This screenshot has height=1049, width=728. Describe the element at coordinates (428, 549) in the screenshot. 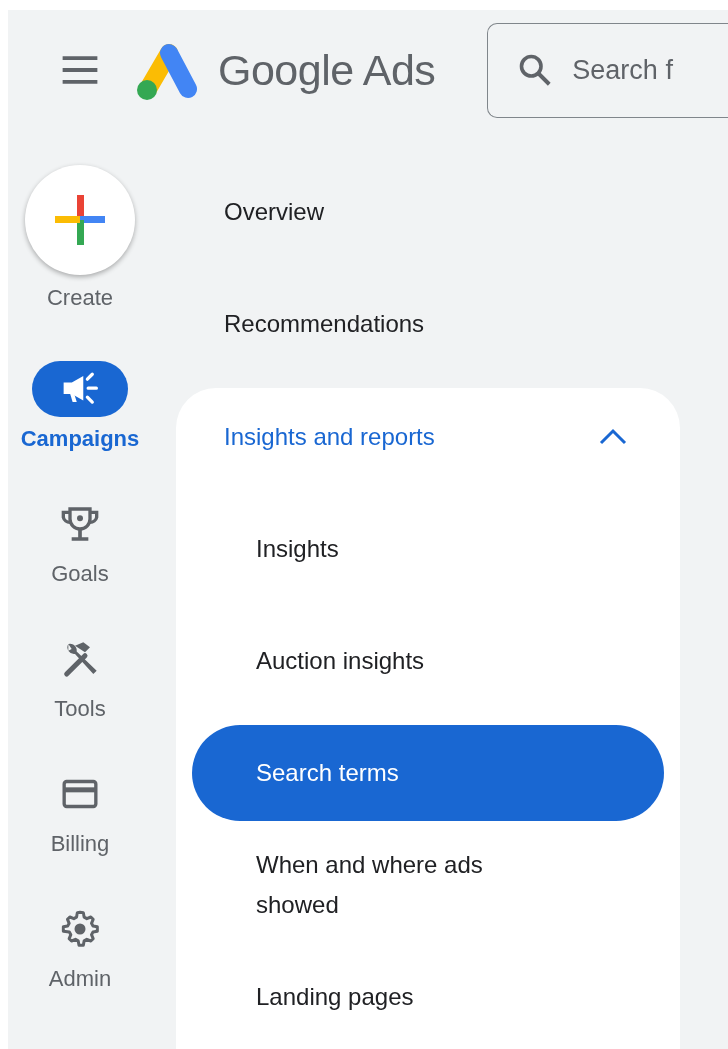

I see `nav-subitem: Insights` at that location.